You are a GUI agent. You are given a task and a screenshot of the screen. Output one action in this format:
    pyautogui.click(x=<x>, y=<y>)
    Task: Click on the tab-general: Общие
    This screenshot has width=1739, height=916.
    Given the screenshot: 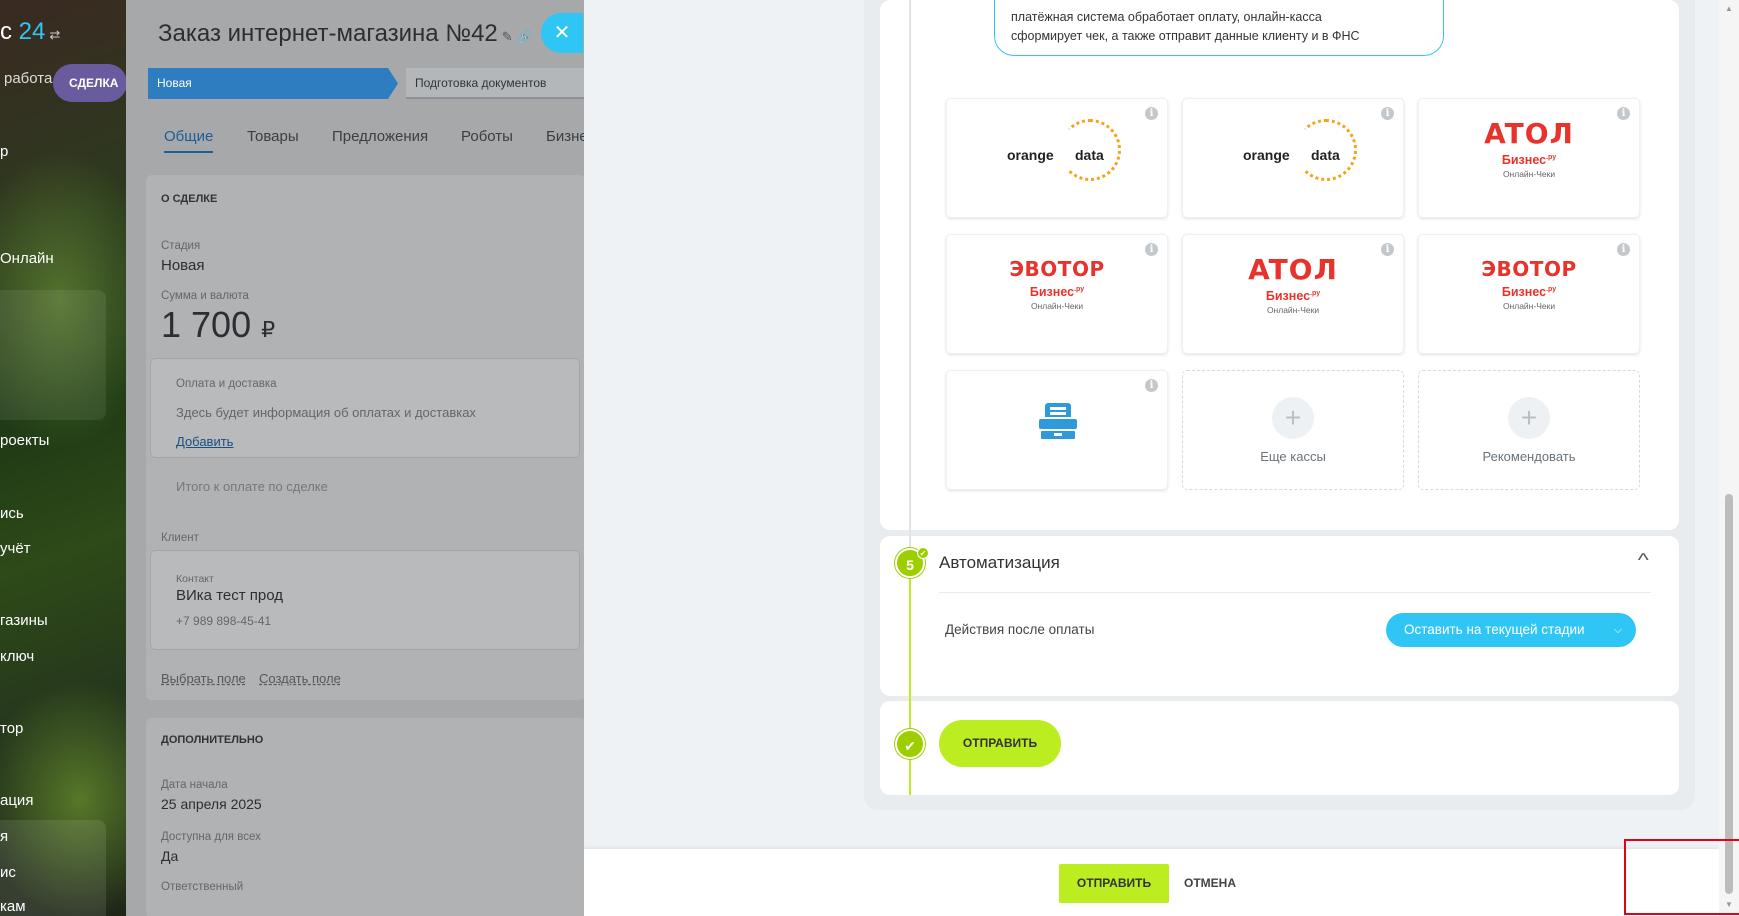 What is the action you would take?
    pyautogui.click(x=189, y=140)
    